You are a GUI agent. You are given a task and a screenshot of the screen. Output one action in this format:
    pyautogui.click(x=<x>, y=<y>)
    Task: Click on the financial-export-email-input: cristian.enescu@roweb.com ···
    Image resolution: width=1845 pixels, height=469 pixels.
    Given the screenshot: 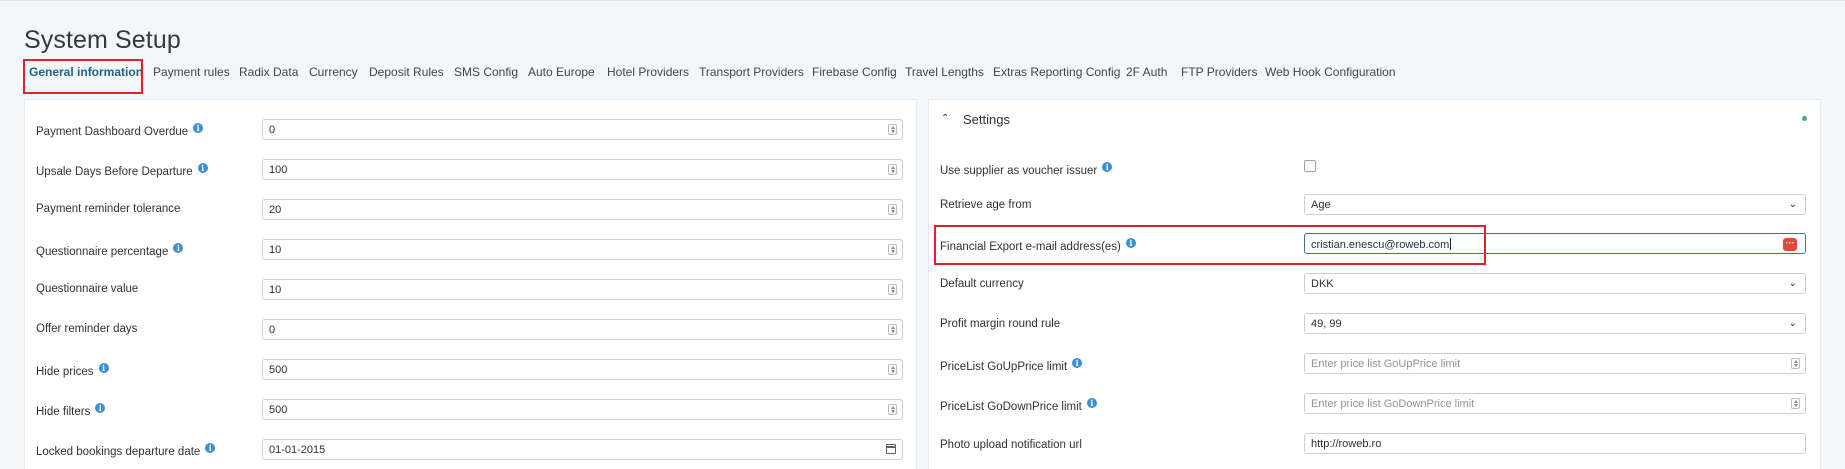 What is the action you would take?
    pyautogui.click(x=1555, y=243)
    